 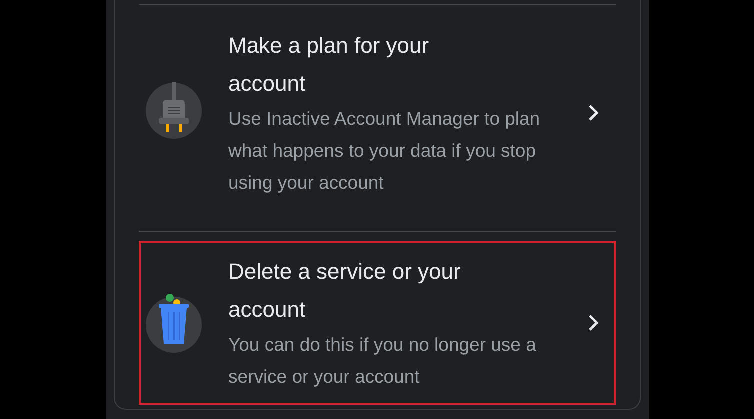 I want to click on item-description: You can do this if you no longer use a service or your account, so click(x=383, y=361).